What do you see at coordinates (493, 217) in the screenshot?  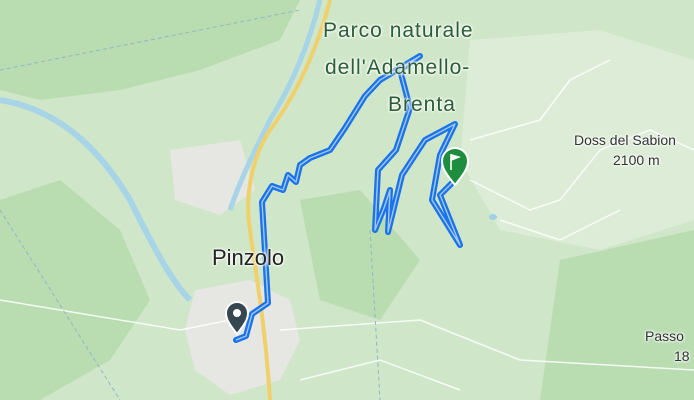 I see `lake` at bounding box center [493, 217].